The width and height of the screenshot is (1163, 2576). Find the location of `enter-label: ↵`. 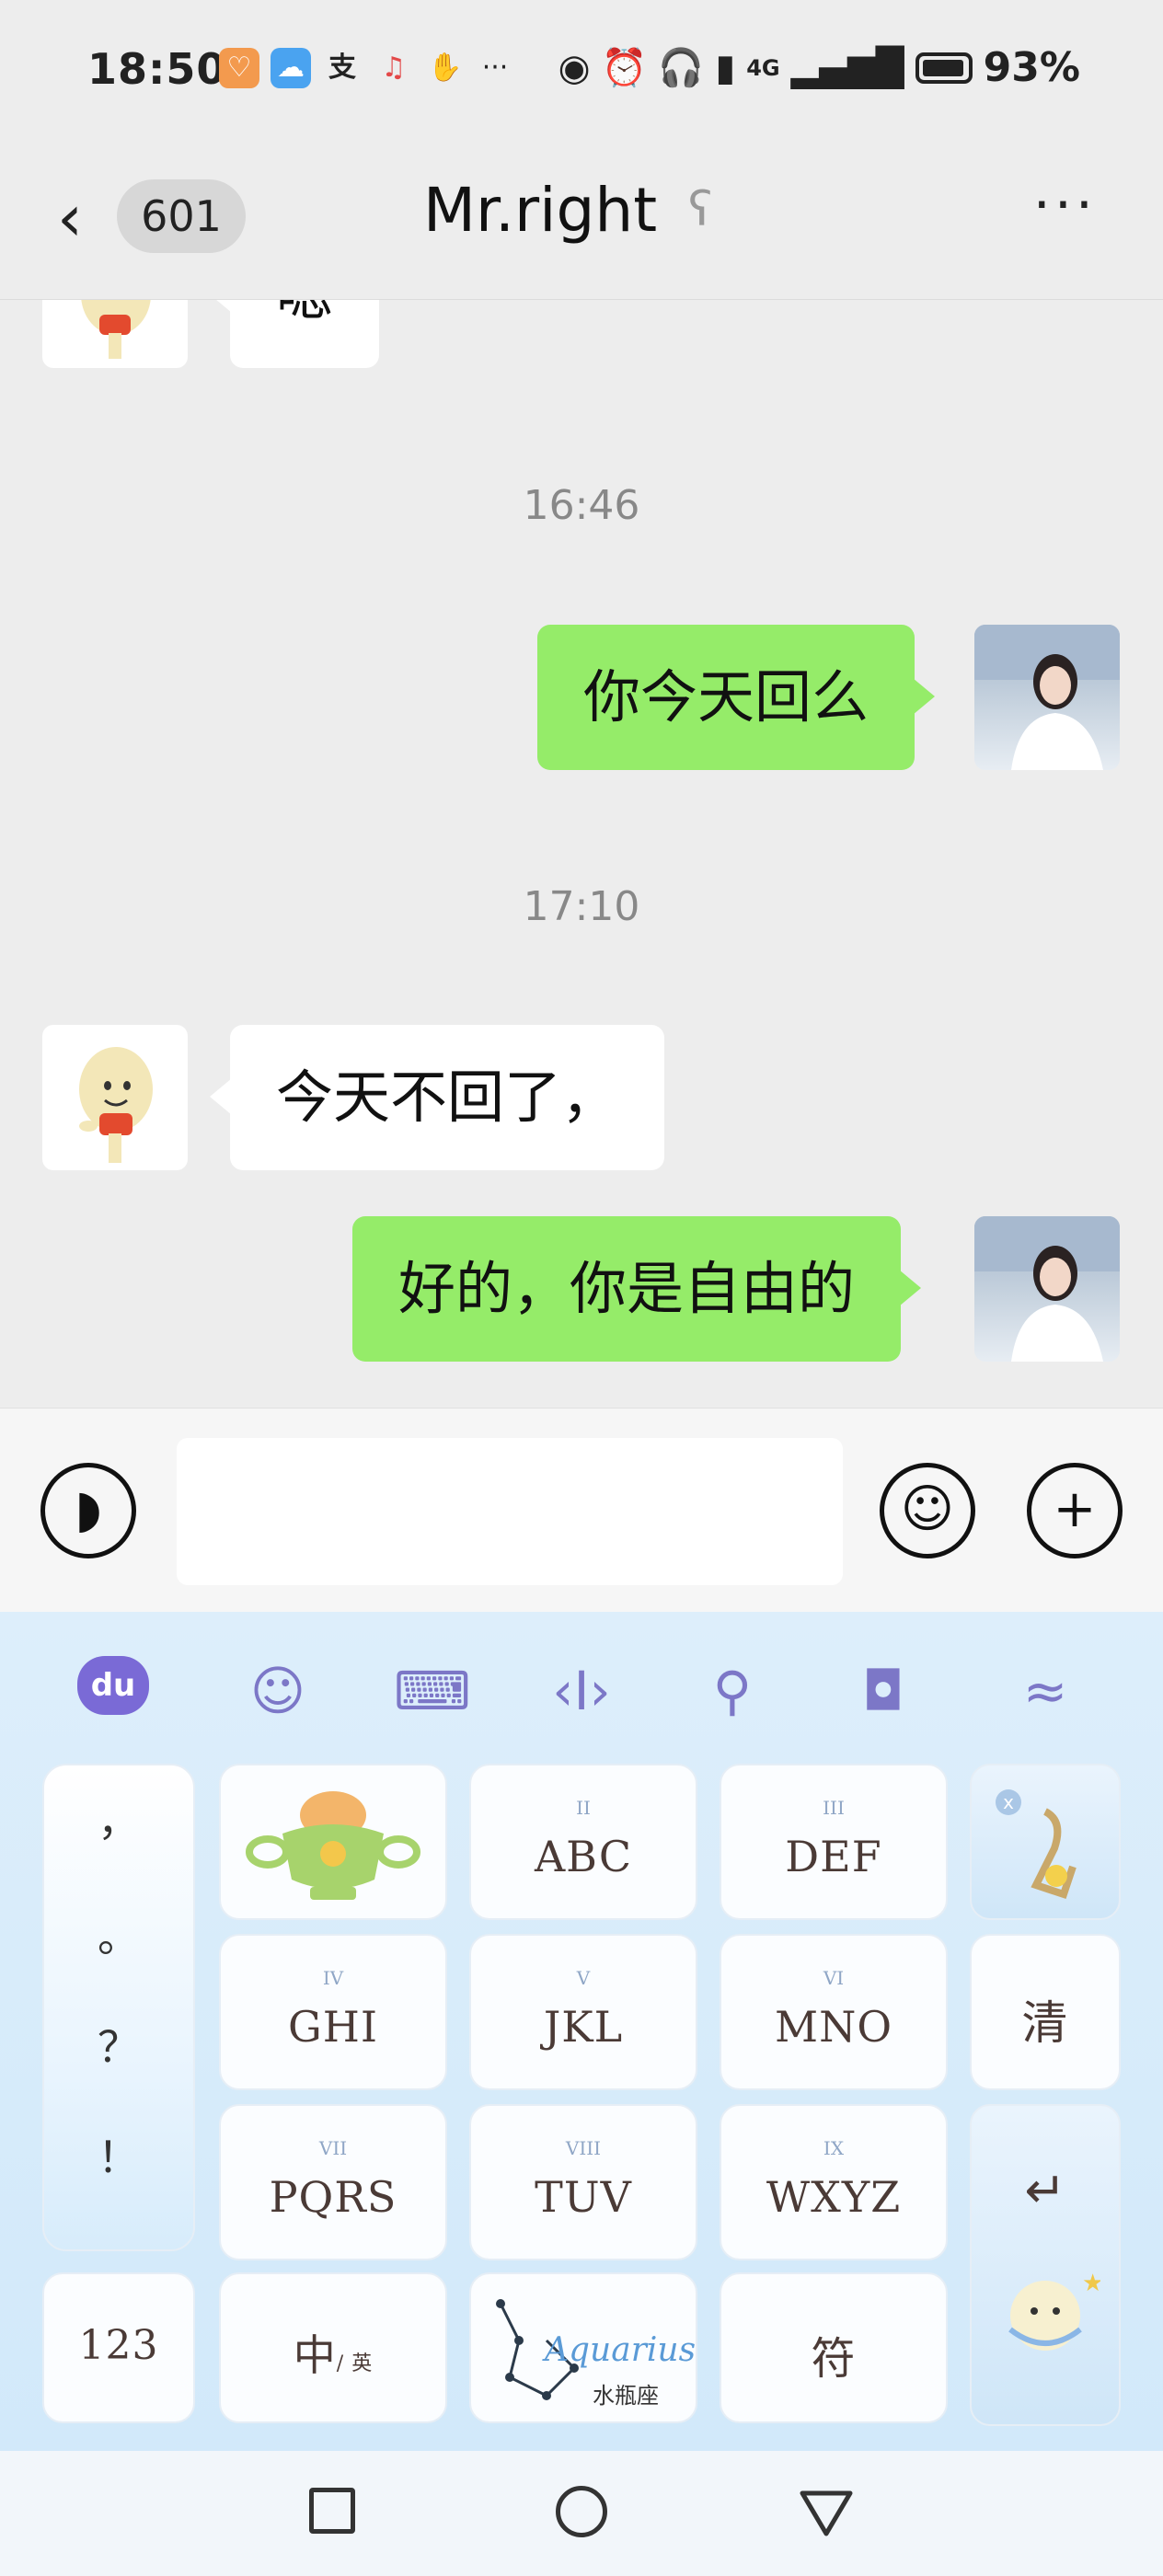

enter-label: ↵ is located at coordinates (1045, 2190).